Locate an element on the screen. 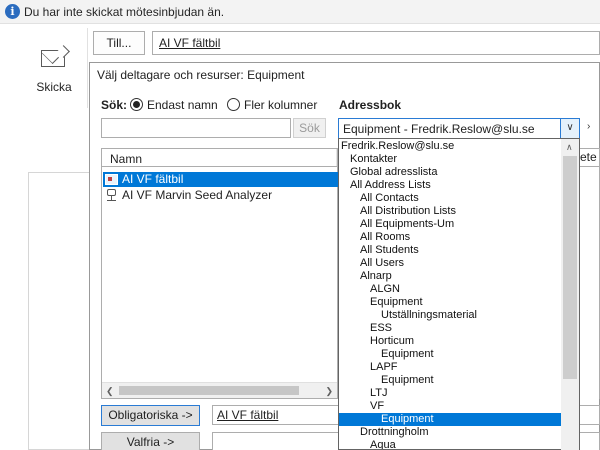  equipment-icon is located at coordinates (111, 195).